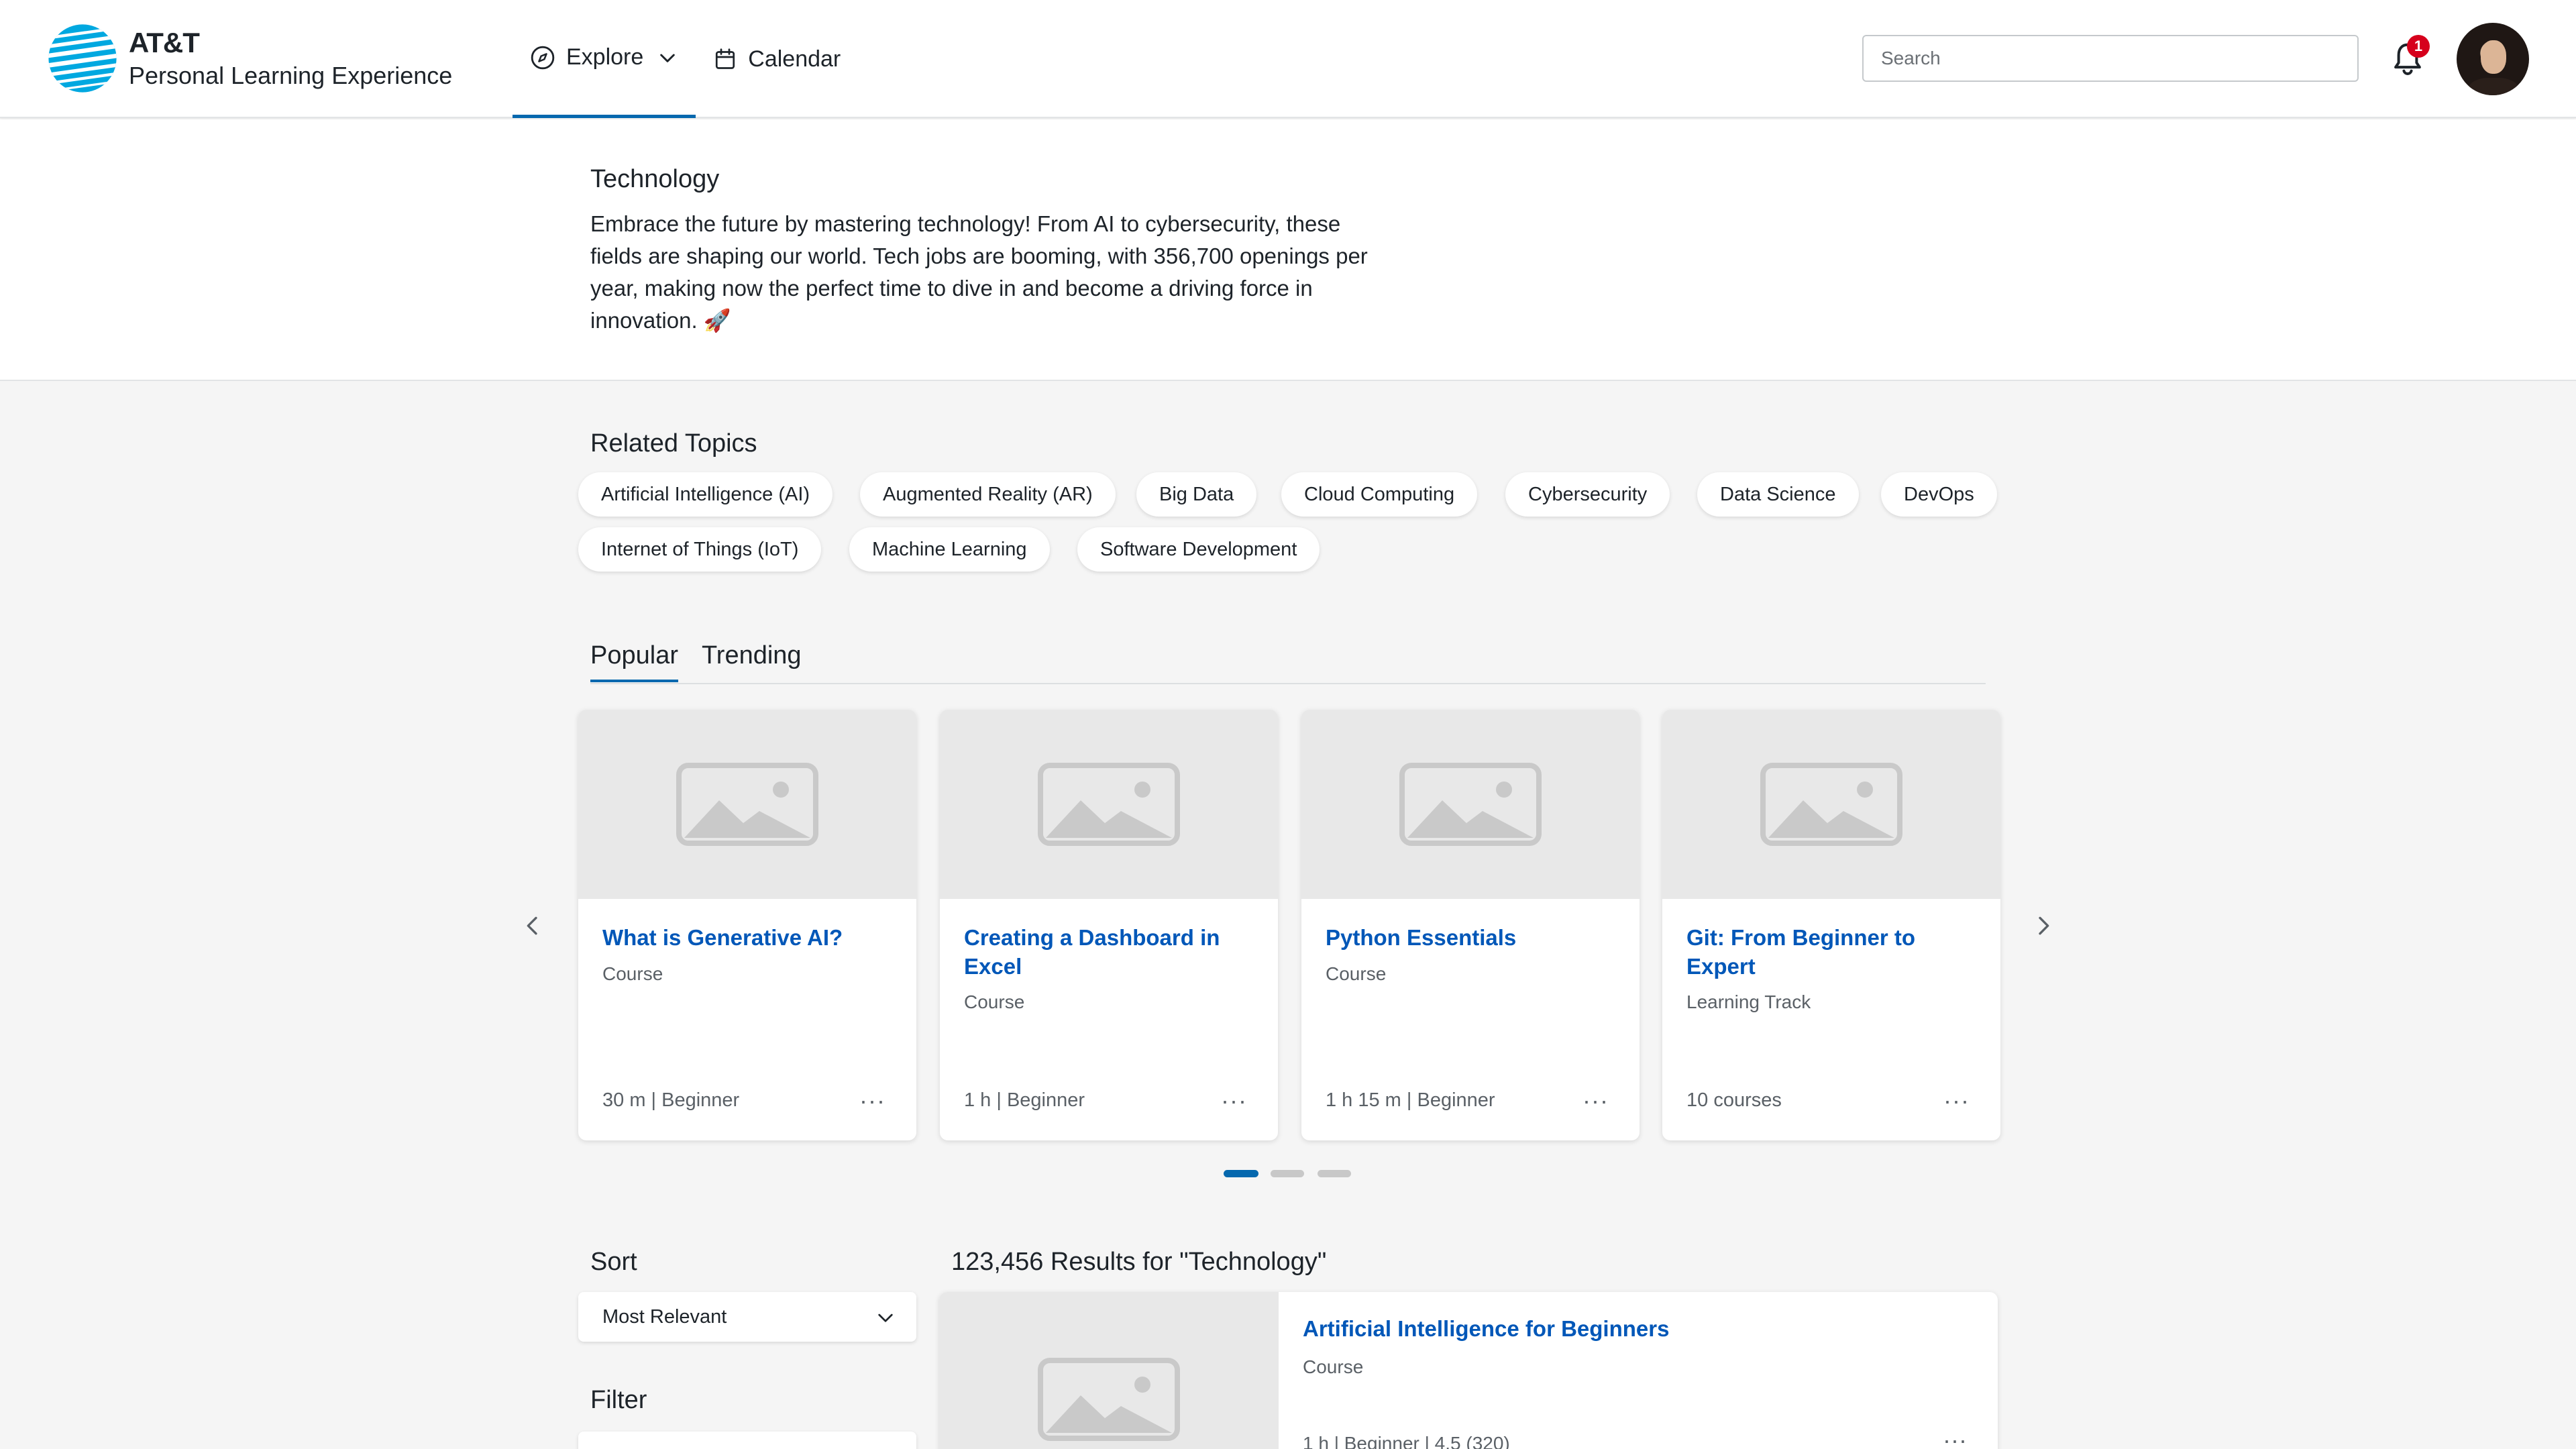 The height and width of the screenshot is (1449, 2576). Describe the element at coordinates (1830, 952) in the screenshot. I see `card-title: Git: From Beginner to Expert` at that location.